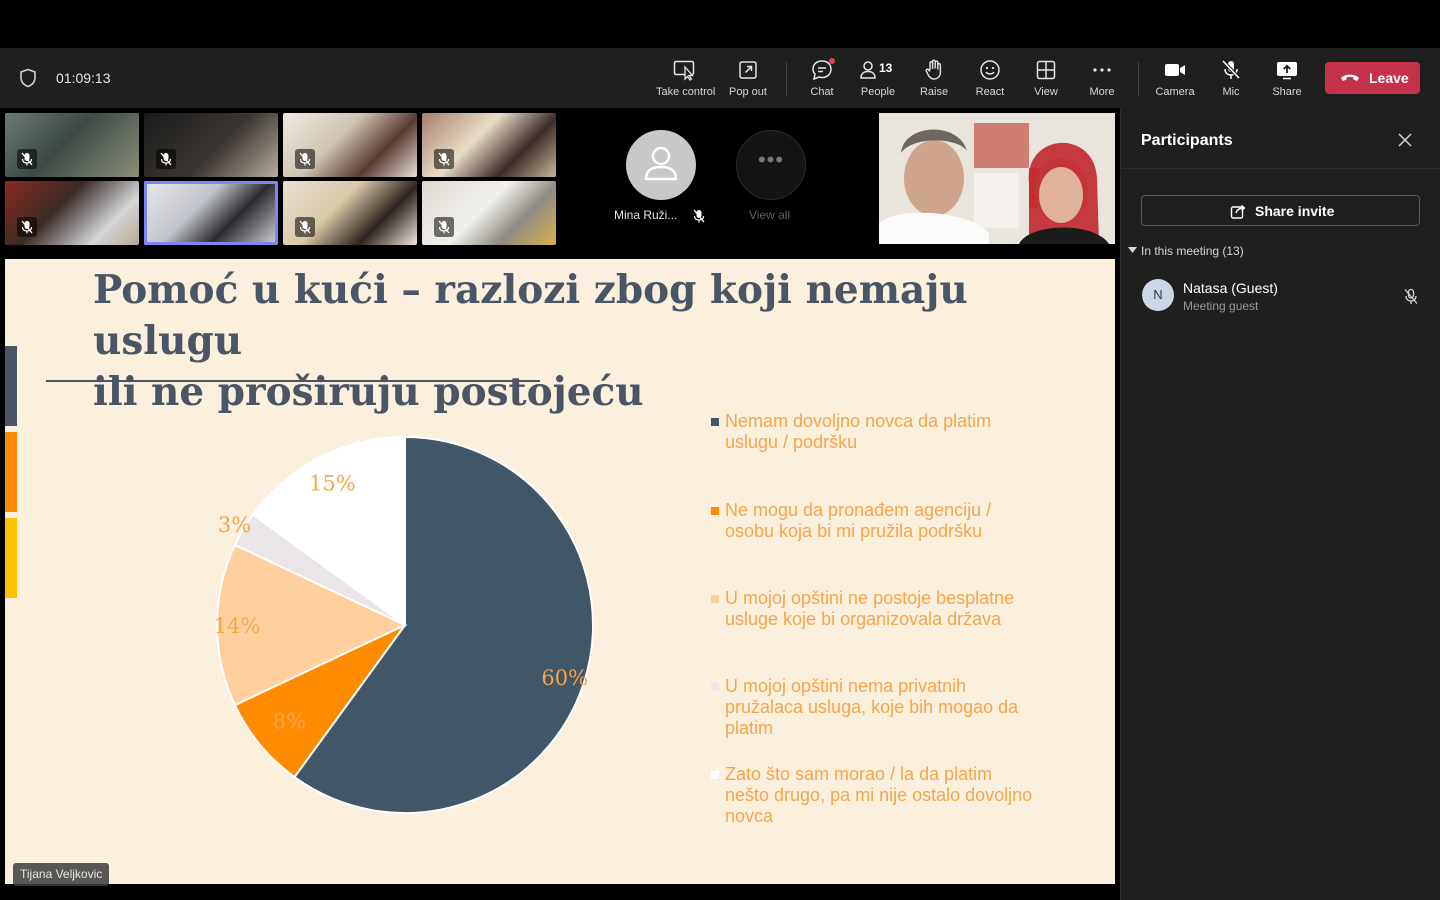 Image resolution: width=1440 pixels, height=900 pixels. I want to click on chat-button: Chat, so click(822, 82).